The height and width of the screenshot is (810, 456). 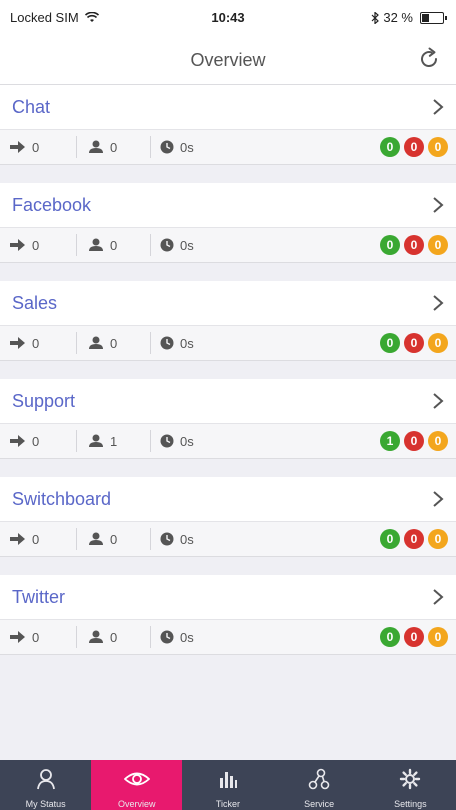 I want to click on tab-service: Service, so click(x=319, y=785).